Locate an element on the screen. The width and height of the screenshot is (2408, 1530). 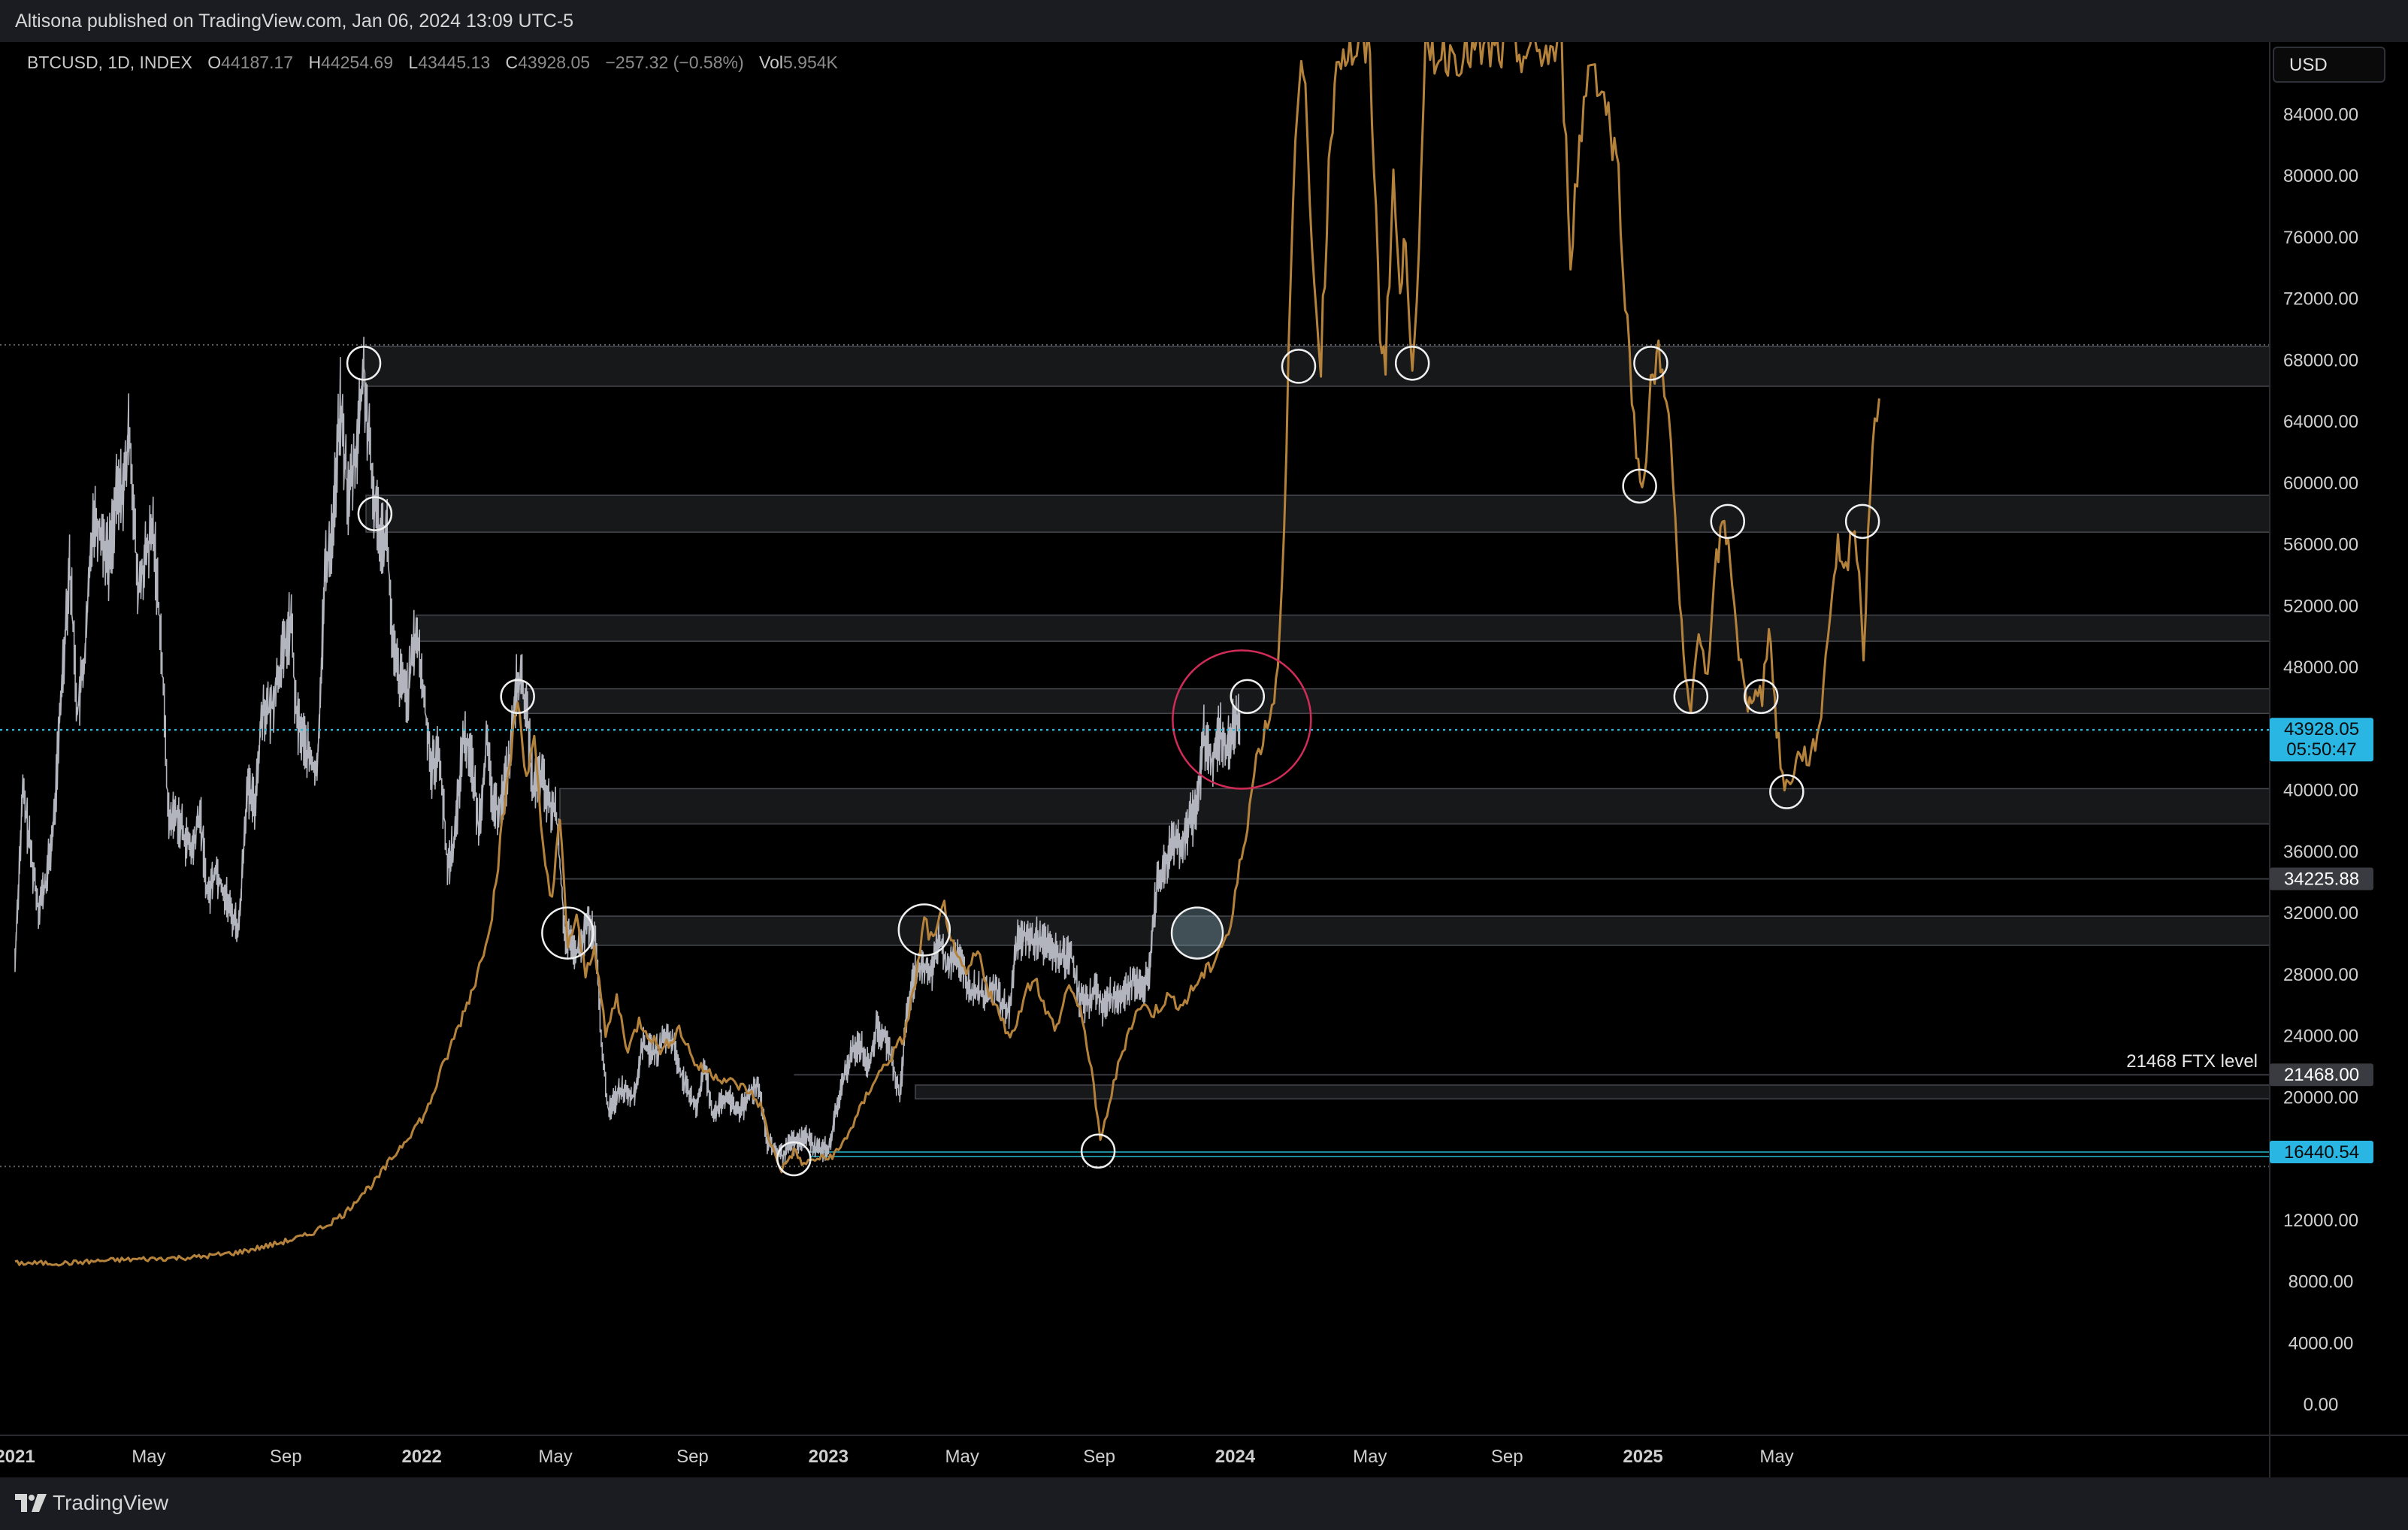
open-value: 44187.17 is located at coordinates (257, 62).